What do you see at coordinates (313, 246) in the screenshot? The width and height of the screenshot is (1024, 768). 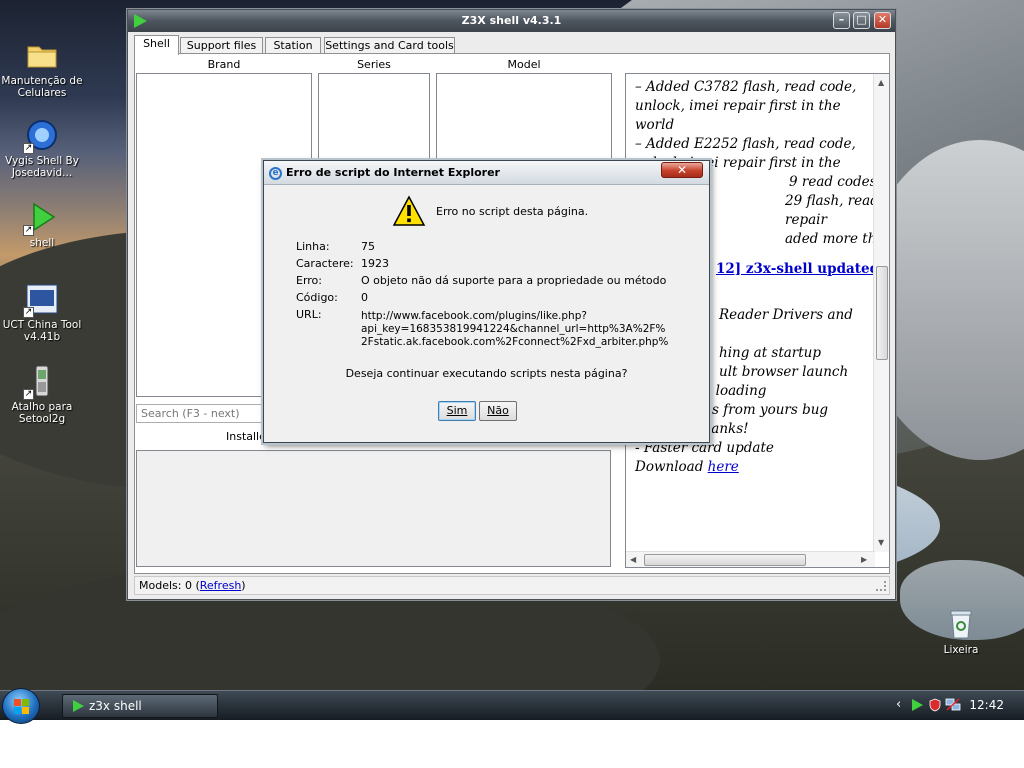 I see `line-label: Linha:` at bounding box center [313, 246].